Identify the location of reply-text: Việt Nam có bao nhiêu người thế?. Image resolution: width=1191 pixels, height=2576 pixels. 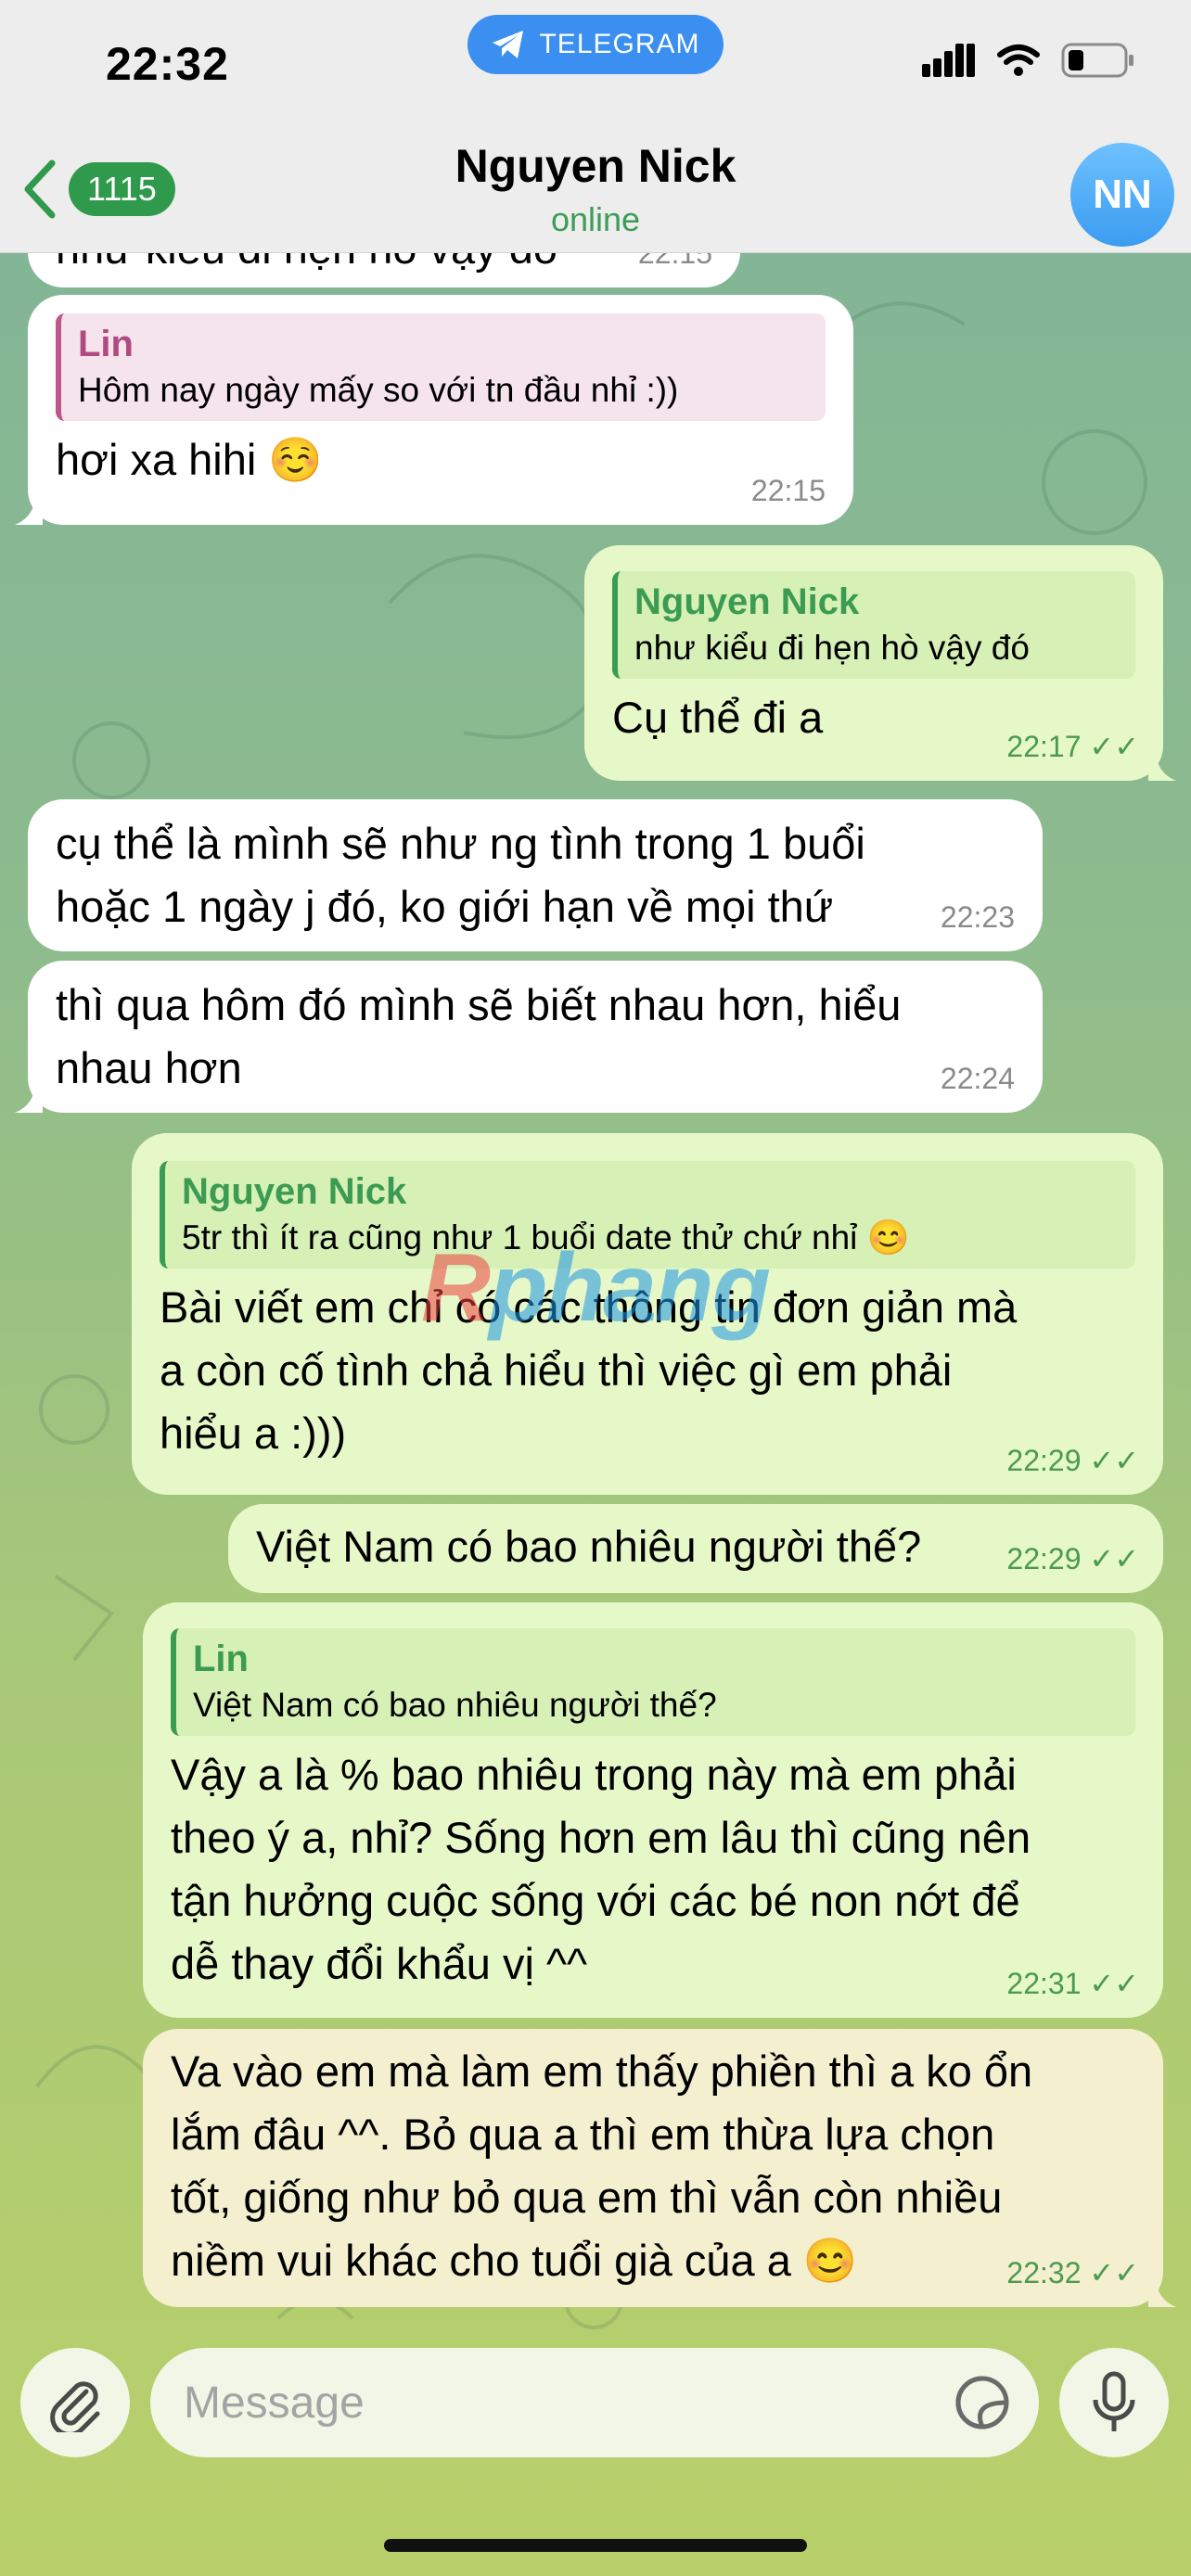
(455, 1705).